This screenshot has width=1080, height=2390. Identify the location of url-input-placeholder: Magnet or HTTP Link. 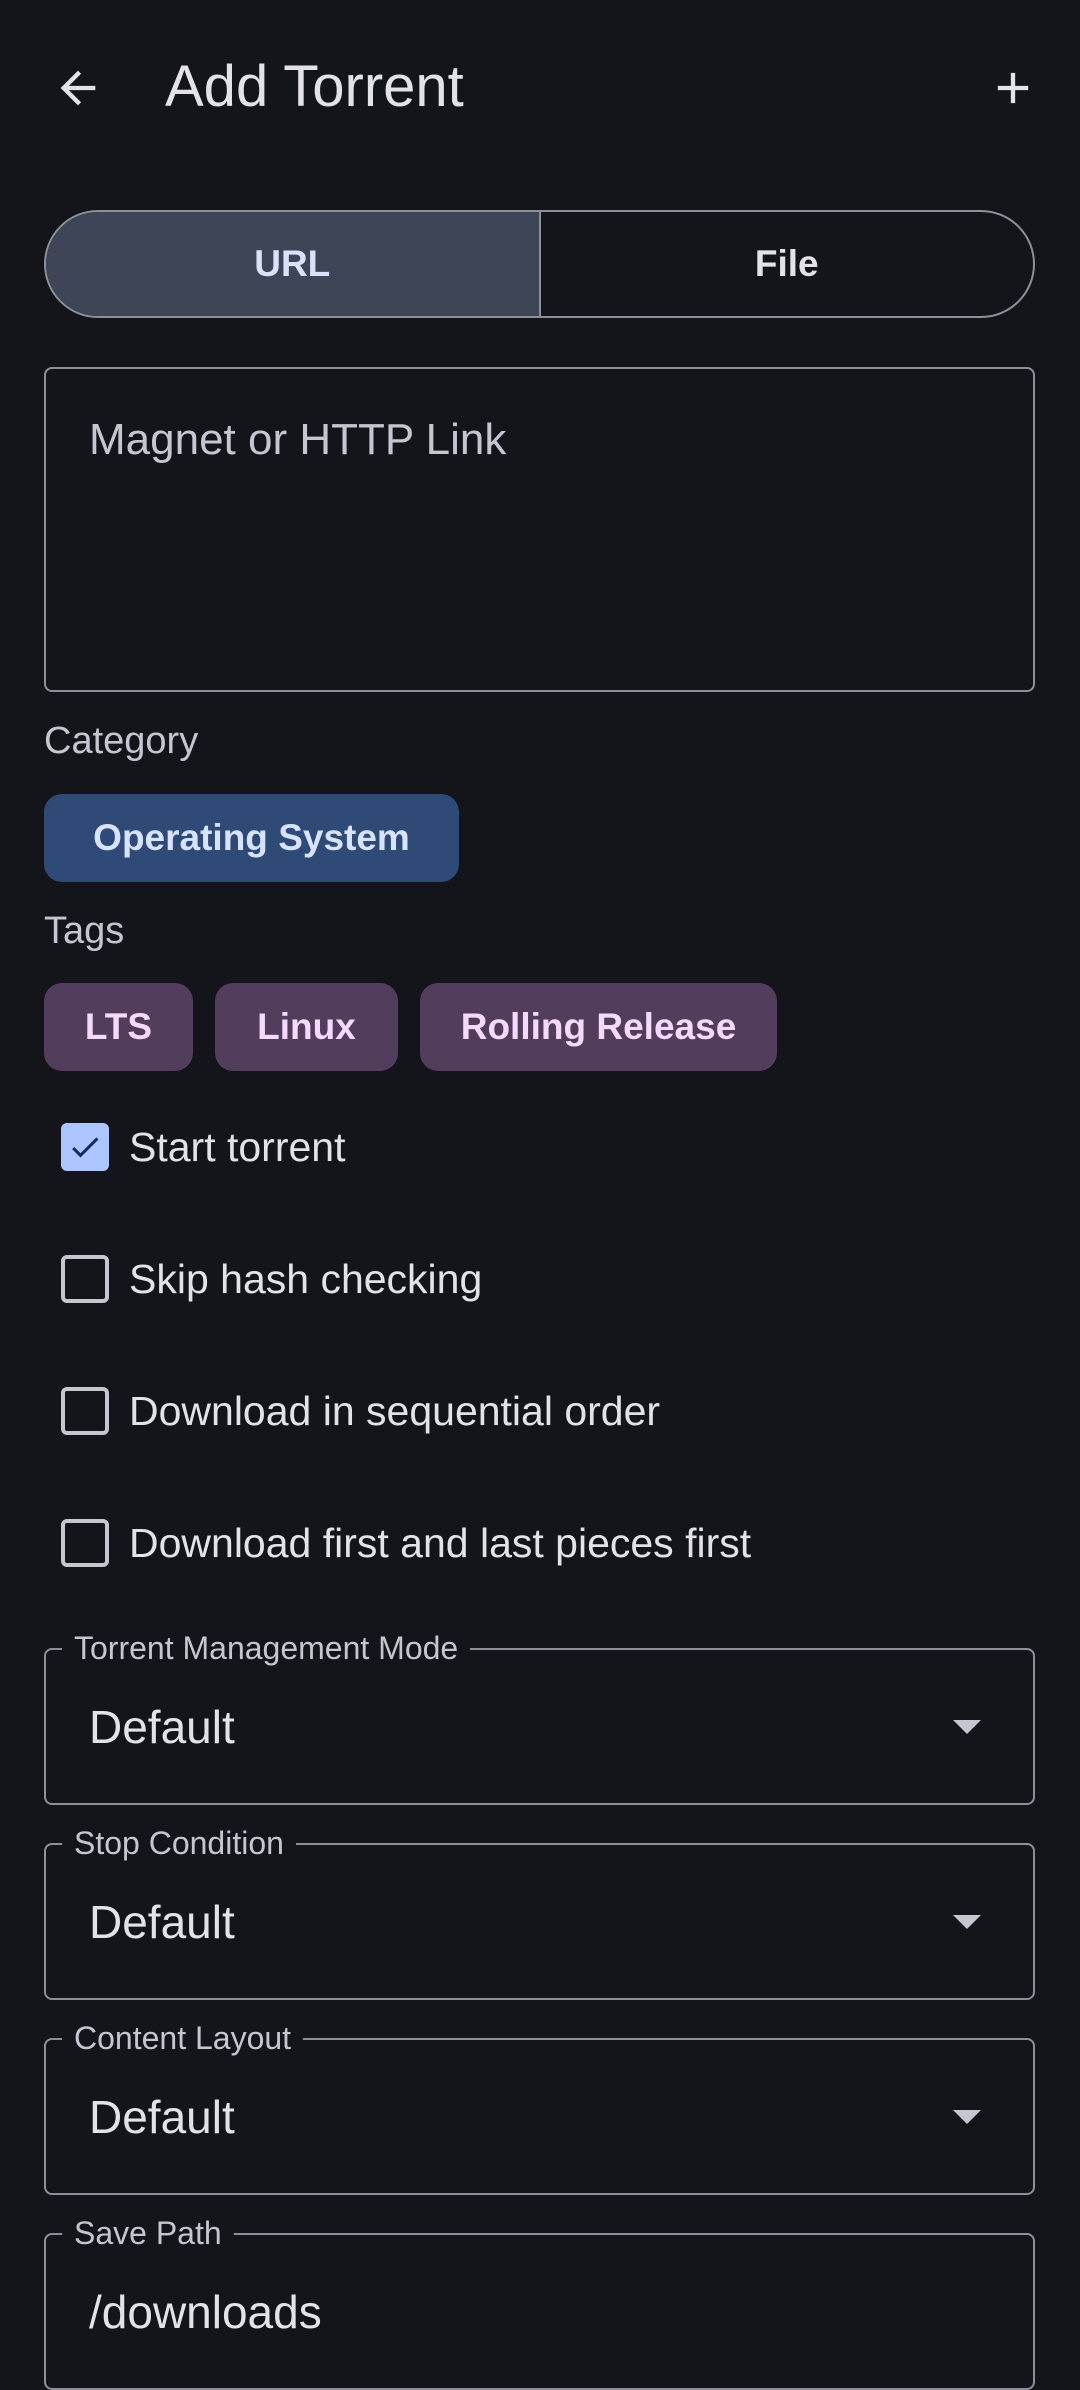
(298, 439).